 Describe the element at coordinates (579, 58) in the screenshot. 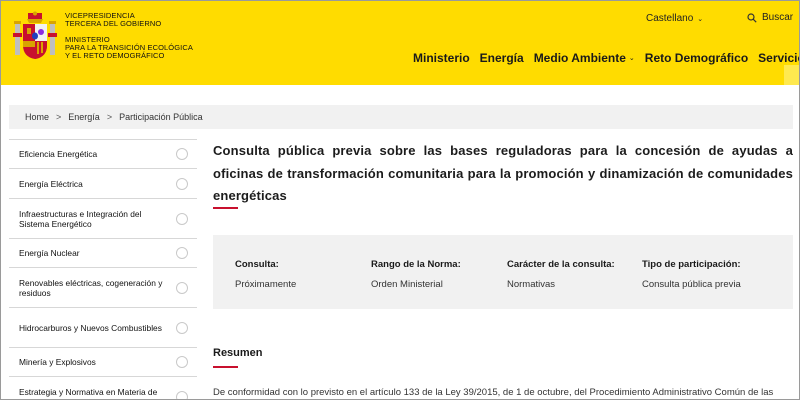

I see `nav-item-label: Medio Ambiente` at that location.